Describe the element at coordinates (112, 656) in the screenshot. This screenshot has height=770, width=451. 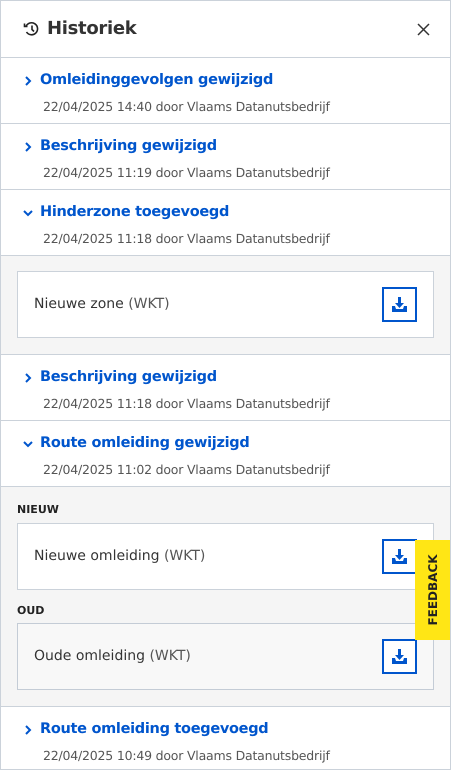
I see `file-label: Oude omleiding (WKT)` at that location.